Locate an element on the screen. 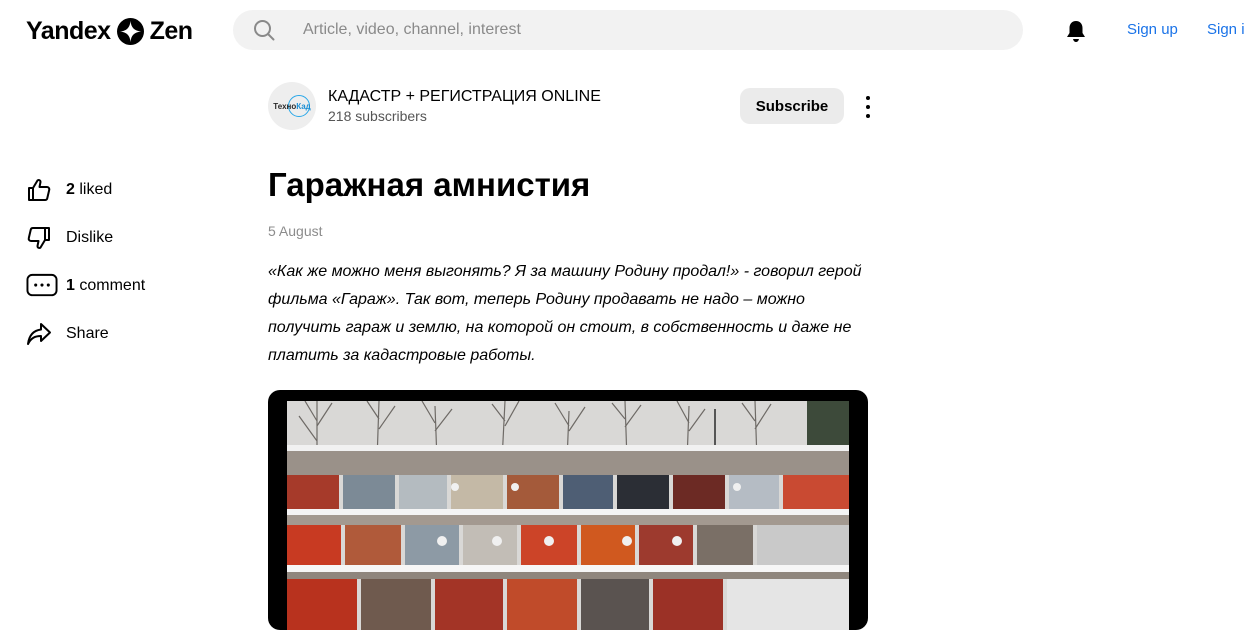 The width and height of the screenshot is (1245, 630). comment-icon is located at coordinates (42, 285).